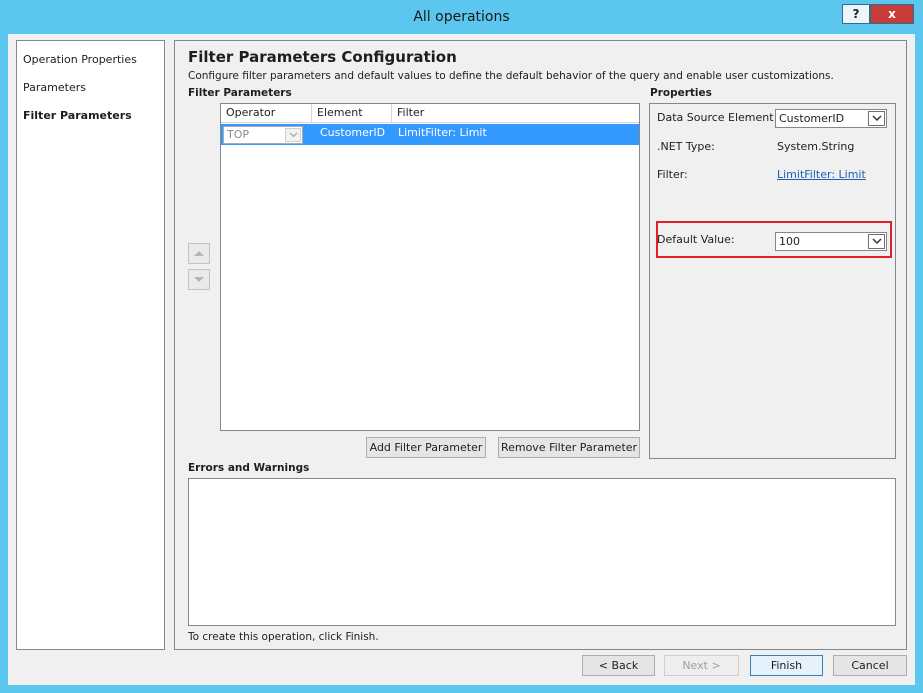  What do you see at coordinates (789, 241) in the screenshot?
I see `default-value-value: 100` at bounding box center [789, 241].